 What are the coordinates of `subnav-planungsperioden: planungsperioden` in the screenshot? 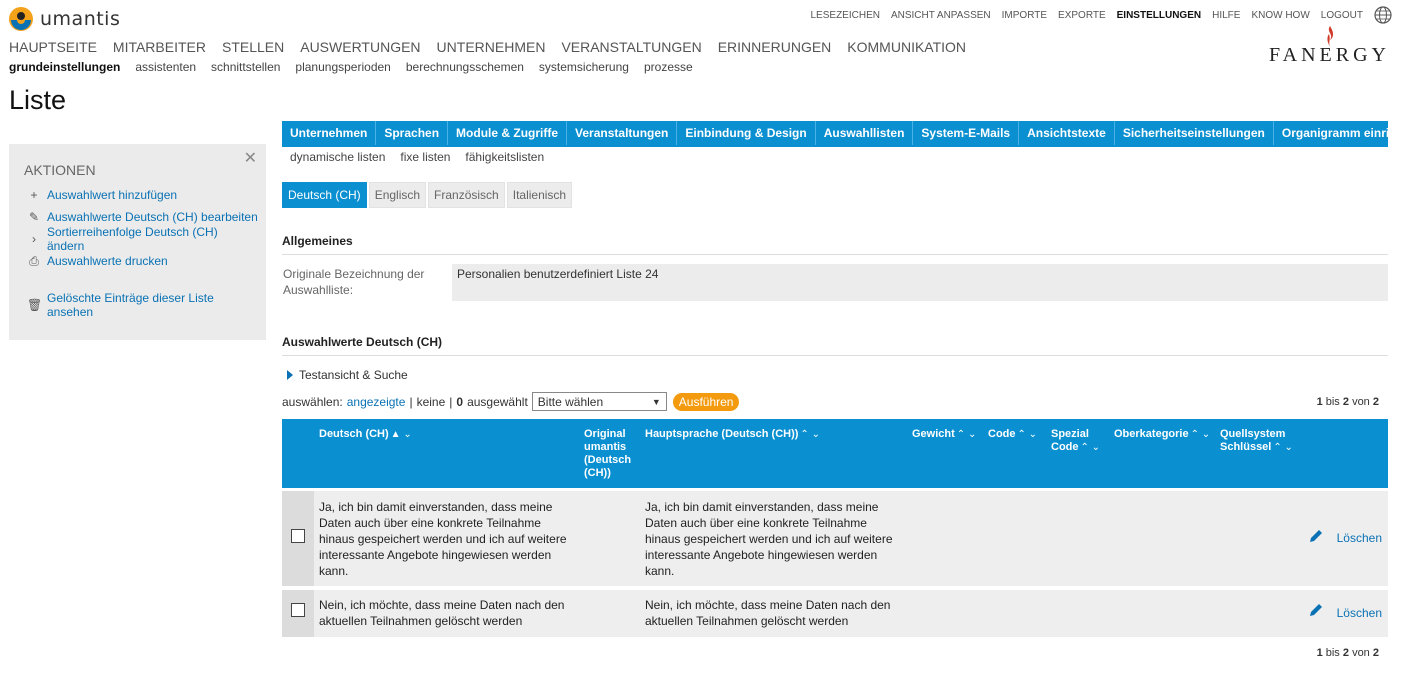 It's located at (342, 67).